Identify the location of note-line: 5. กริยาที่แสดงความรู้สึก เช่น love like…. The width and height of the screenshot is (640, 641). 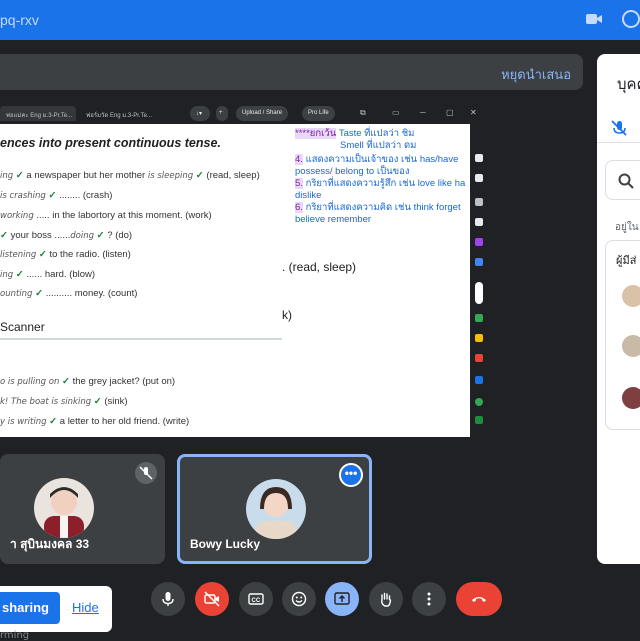
(380, 183).